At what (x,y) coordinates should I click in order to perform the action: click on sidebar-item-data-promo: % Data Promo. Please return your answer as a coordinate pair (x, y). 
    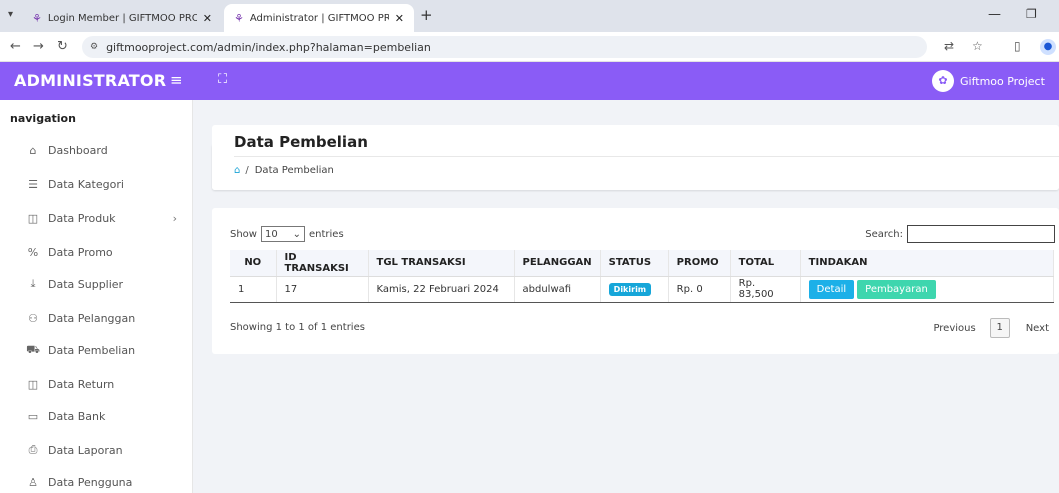
    Looking at the image, I should click on (96, 252).